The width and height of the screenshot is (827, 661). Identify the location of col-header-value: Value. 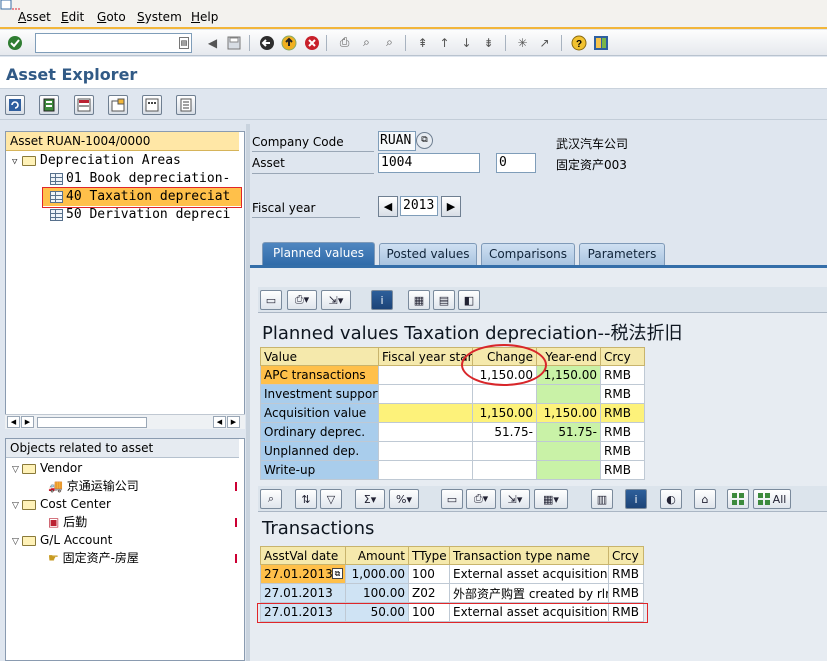
(319, 356).